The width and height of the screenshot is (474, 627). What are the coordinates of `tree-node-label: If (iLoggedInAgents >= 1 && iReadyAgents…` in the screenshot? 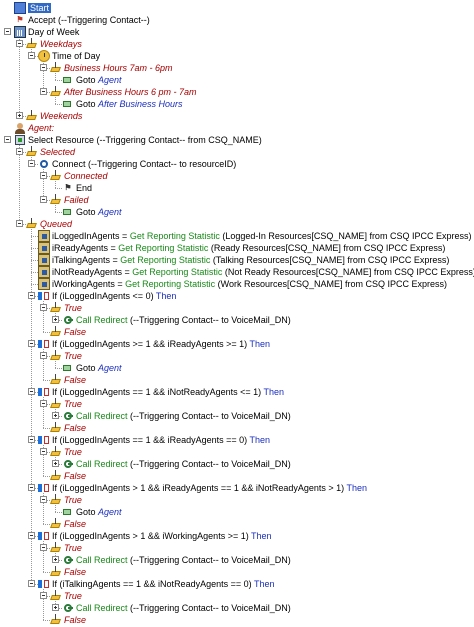 It's located at (161, 344).